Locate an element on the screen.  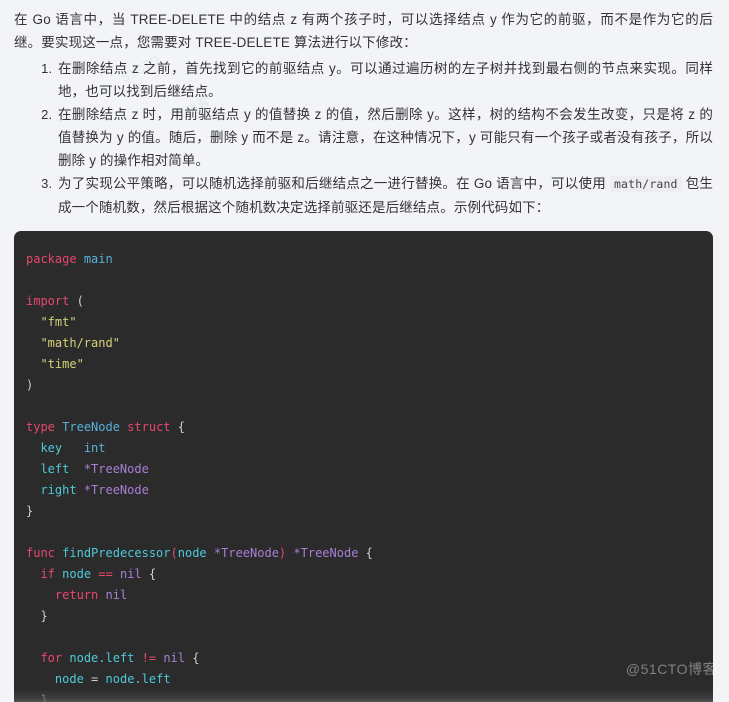
code-token: "fmt" is located at coordinates (58, 322).